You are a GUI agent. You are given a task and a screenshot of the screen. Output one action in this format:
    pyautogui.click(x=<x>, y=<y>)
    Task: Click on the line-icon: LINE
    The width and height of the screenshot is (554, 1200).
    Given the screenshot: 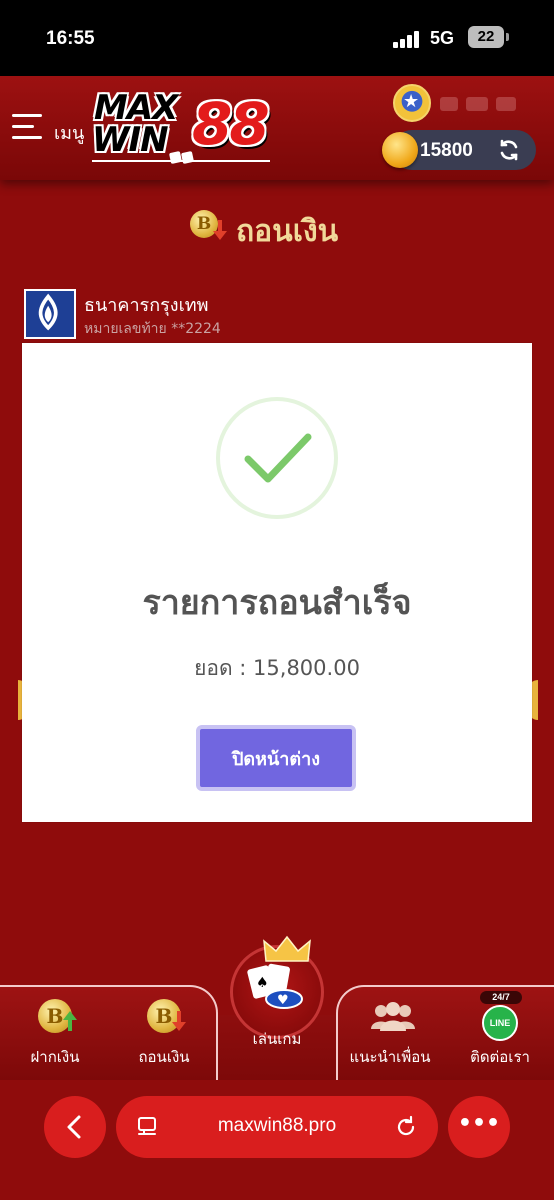 What is the action you would take?
    pyautogui.click(x=500, y=1023)
    